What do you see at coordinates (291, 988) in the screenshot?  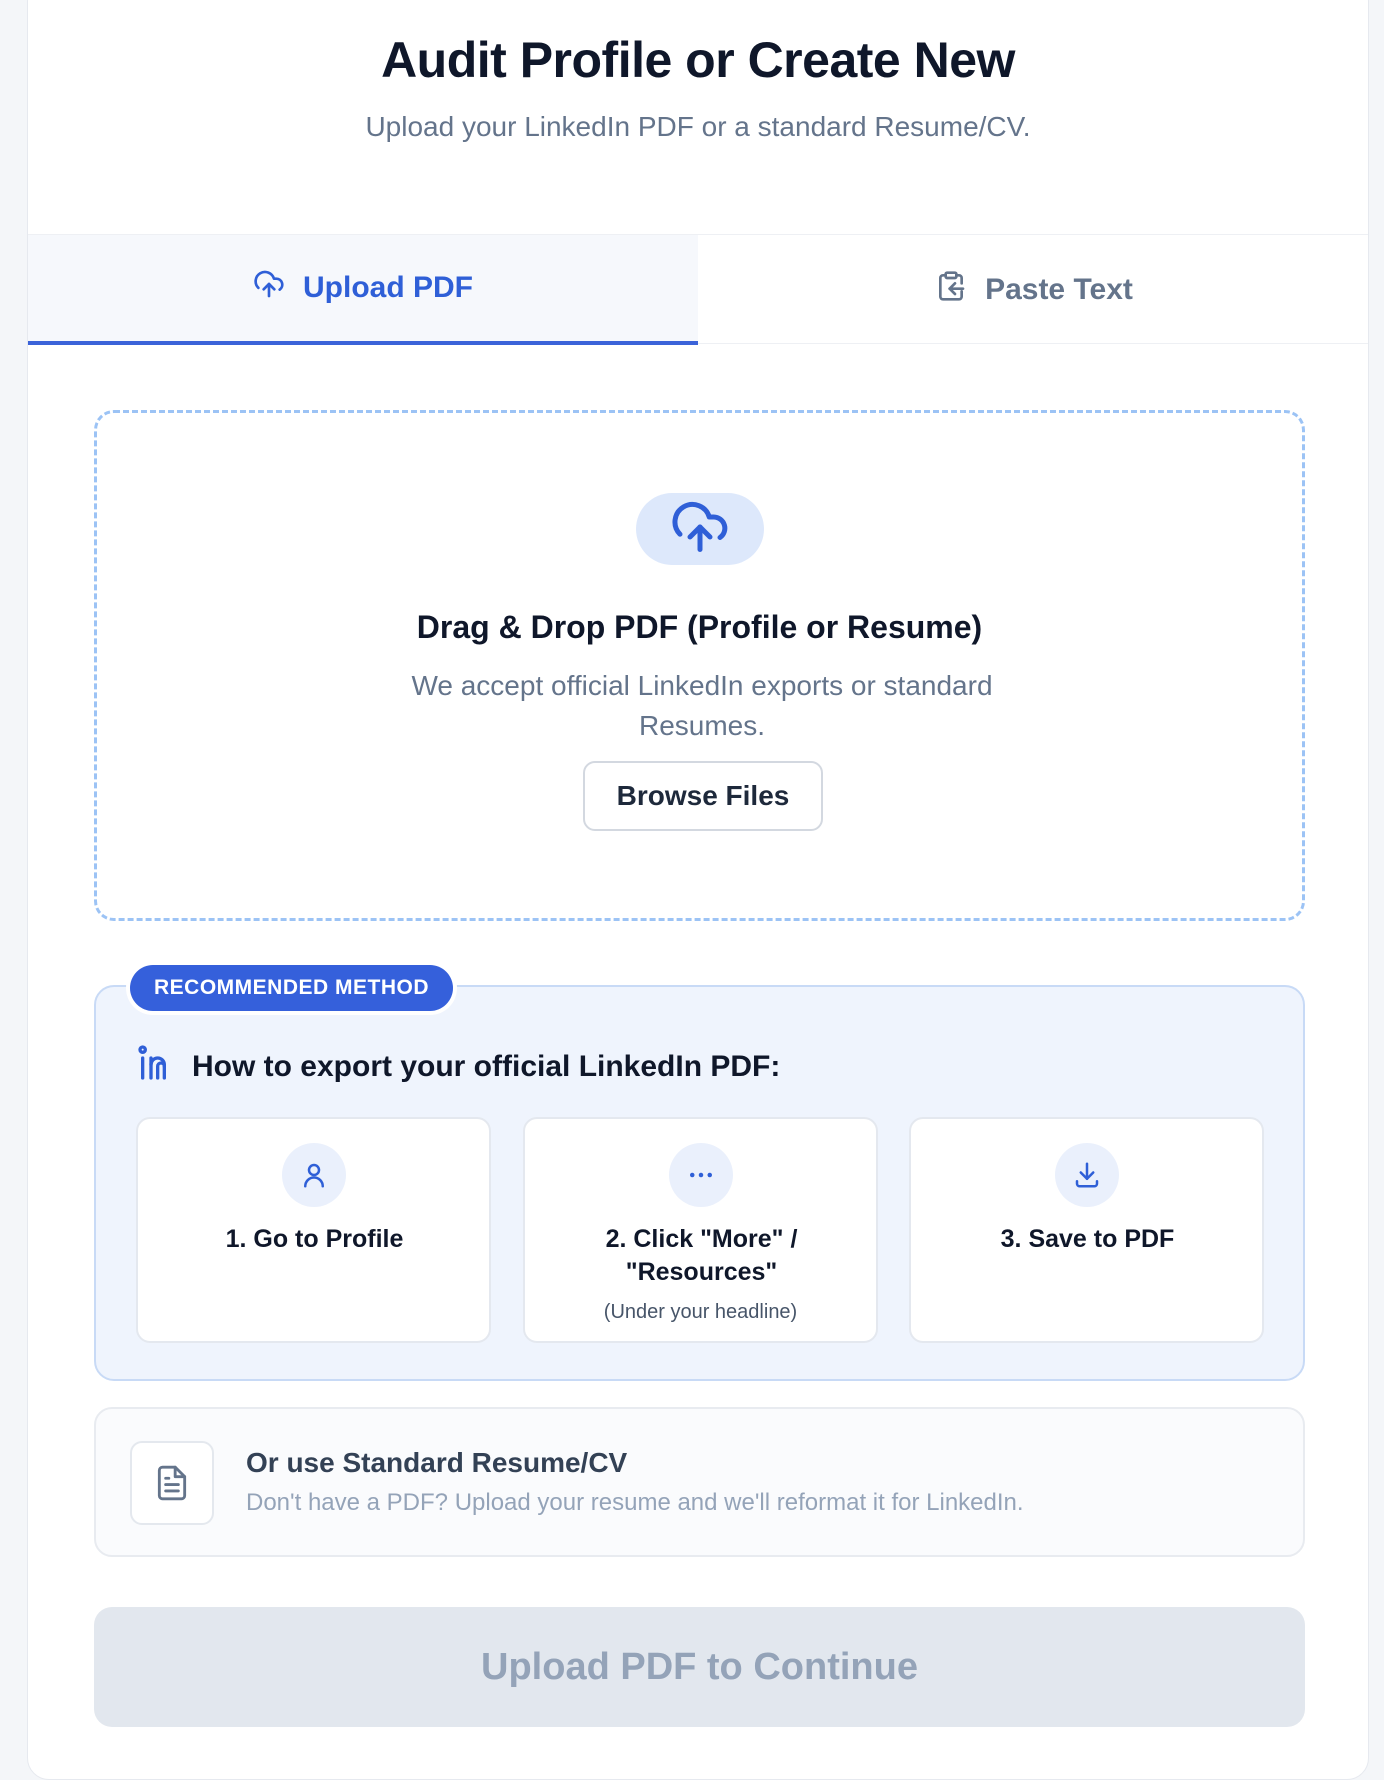 I see `recommended-badge: RECOMMENDED METHOD` at bounding box center [291, 988].